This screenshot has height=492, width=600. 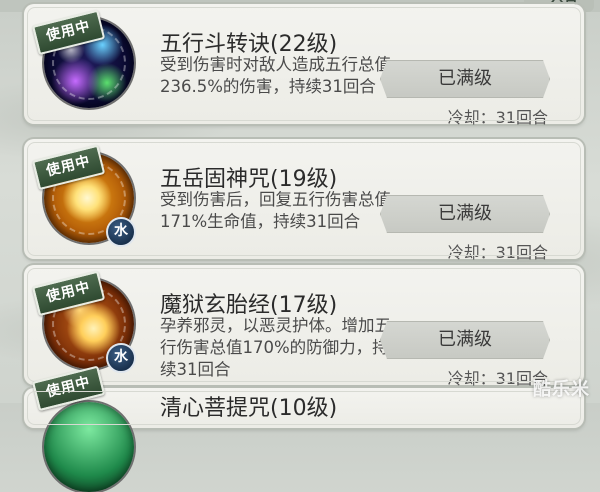 What do you see at coordinates (249, 408) in the screenshot?
I see `skill-name: 清心菩提咒(10级)` at bounding box center [249, 408].